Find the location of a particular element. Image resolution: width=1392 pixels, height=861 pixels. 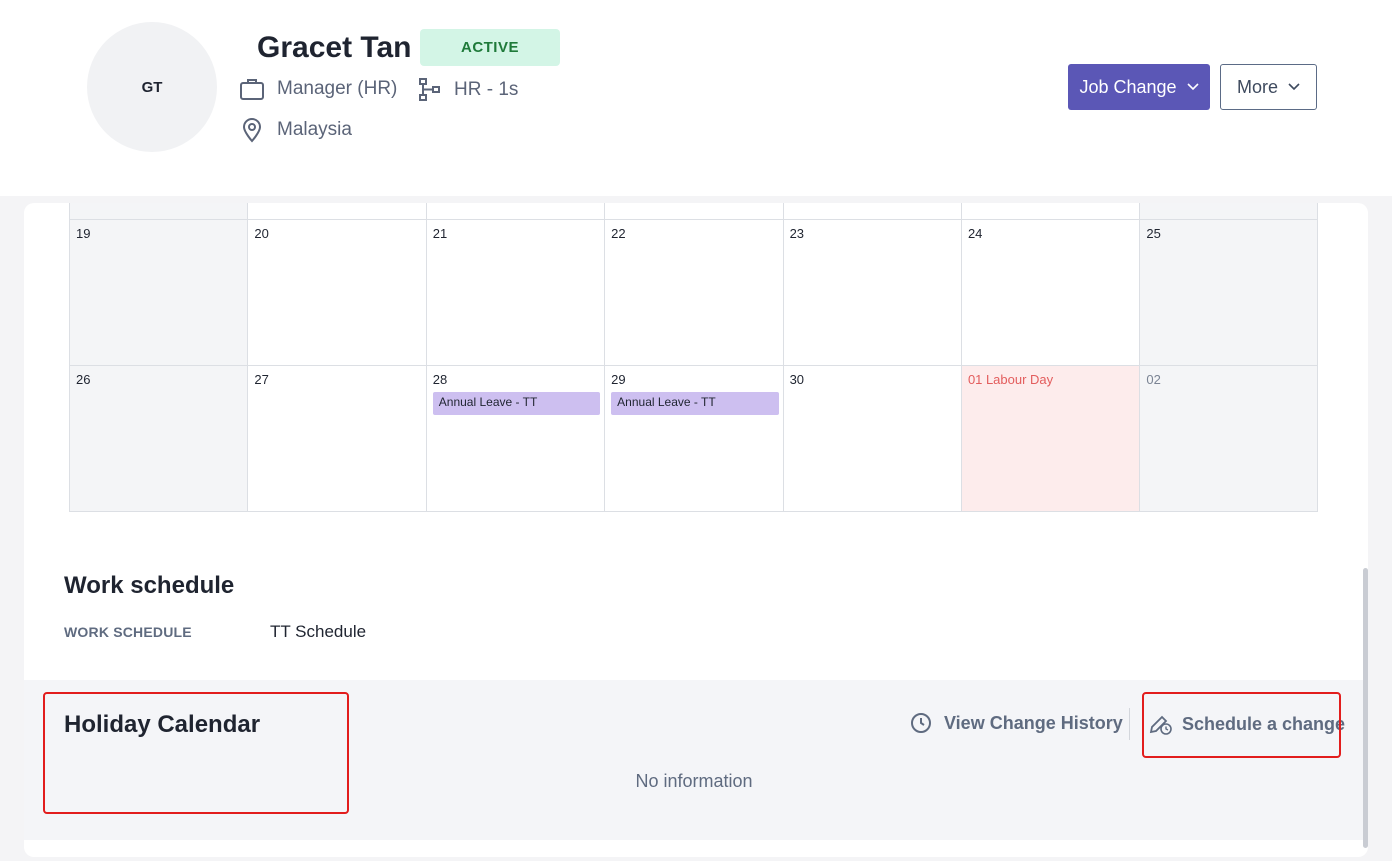

day-number: 27 is located at coordinates (261, 379).